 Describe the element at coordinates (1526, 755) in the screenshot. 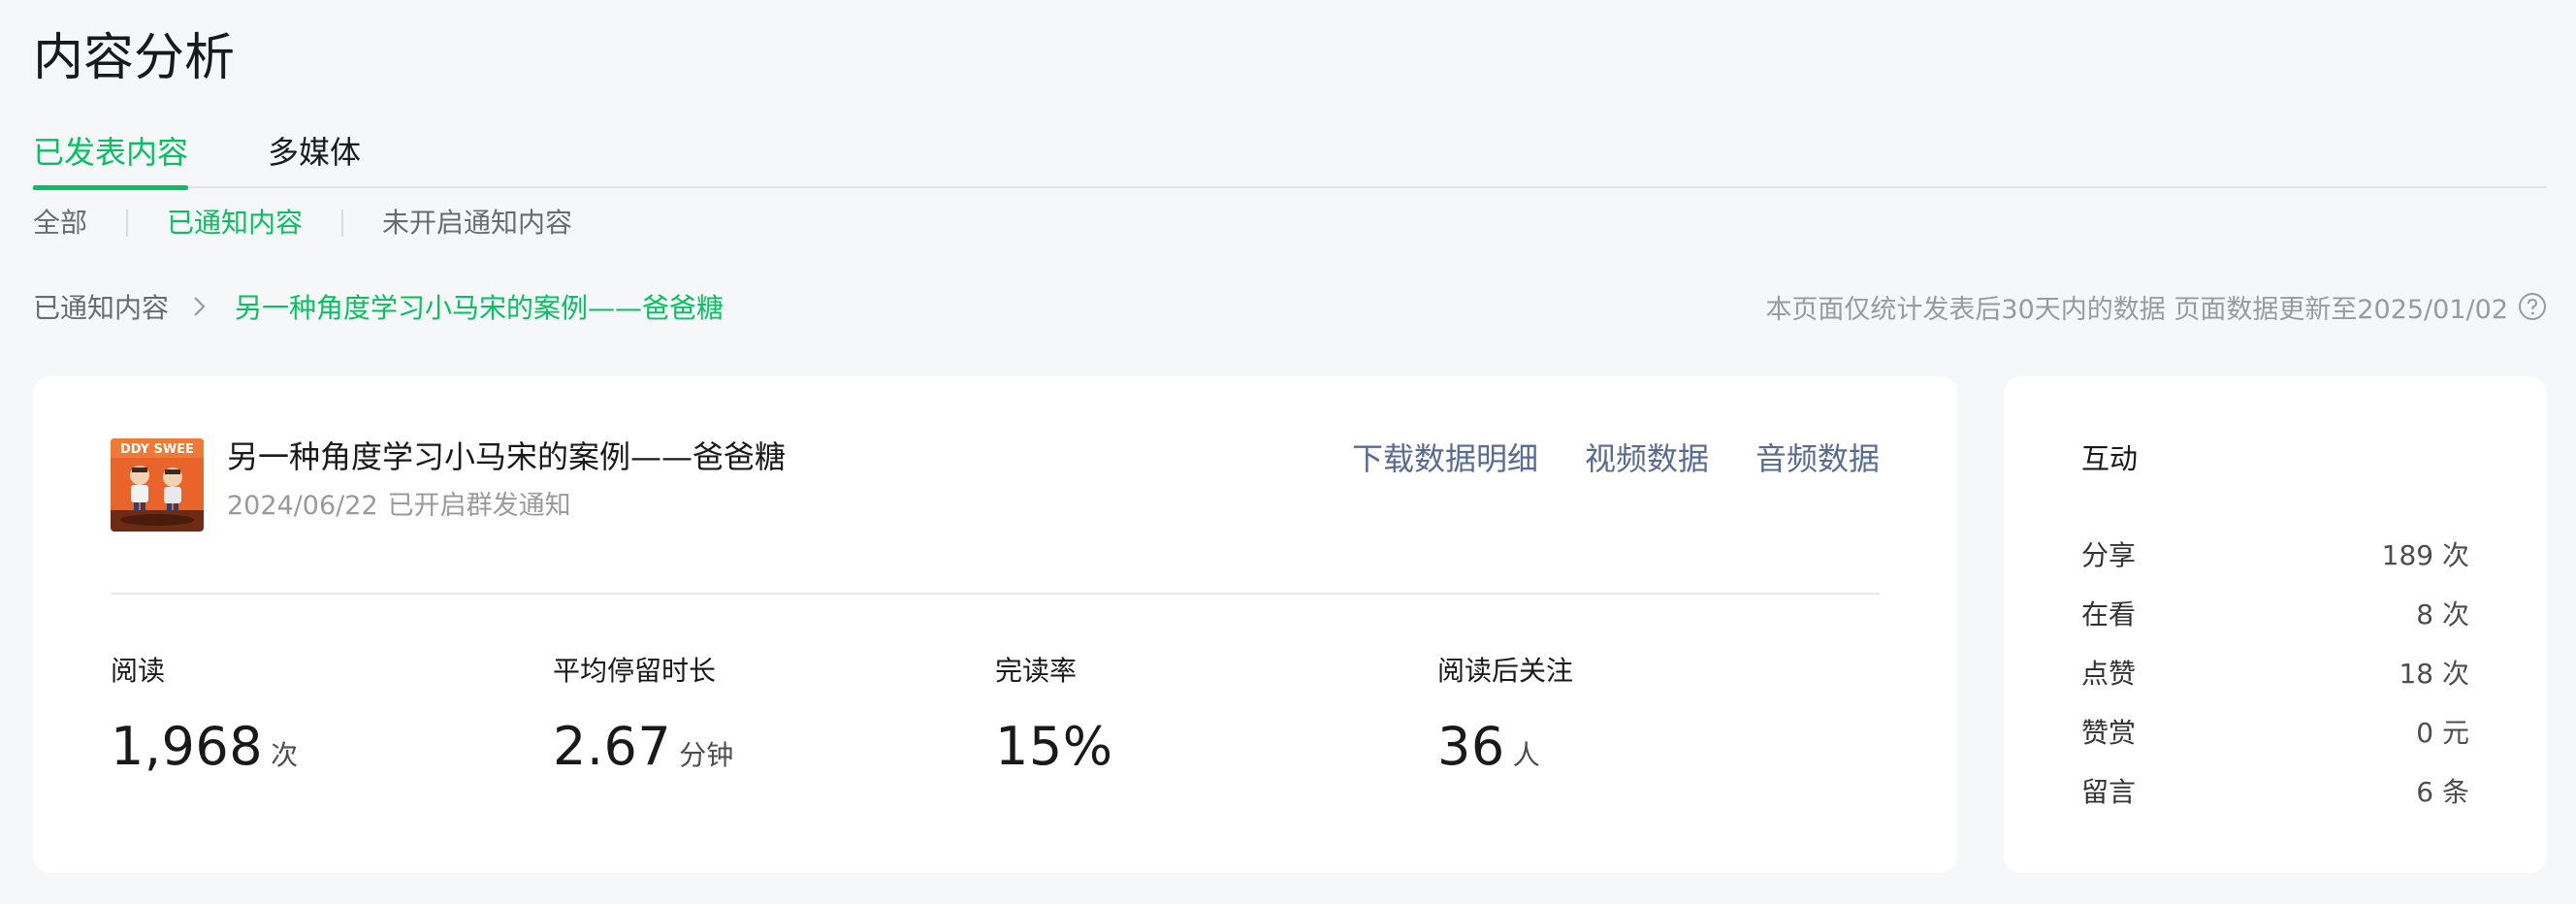

I see `stat-unit: 人` at that location.